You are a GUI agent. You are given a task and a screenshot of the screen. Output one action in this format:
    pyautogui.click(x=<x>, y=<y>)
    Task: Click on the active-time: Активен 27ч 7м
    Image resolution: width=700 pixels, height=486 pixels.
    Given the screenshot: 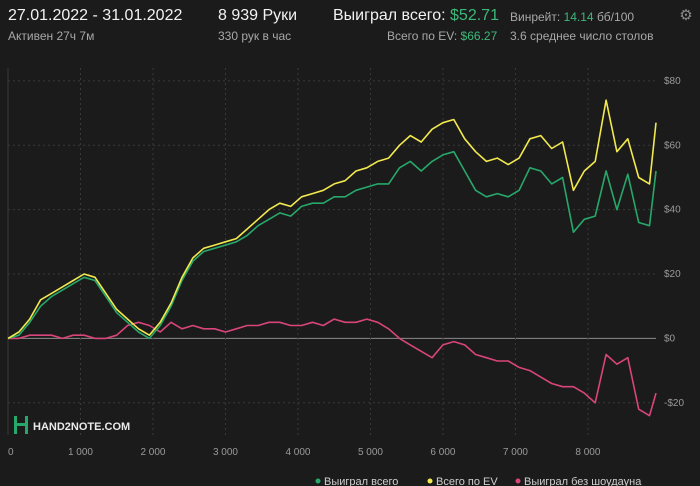 What is the action you would take?
    pyautogui.click(x=51, y=36)
    